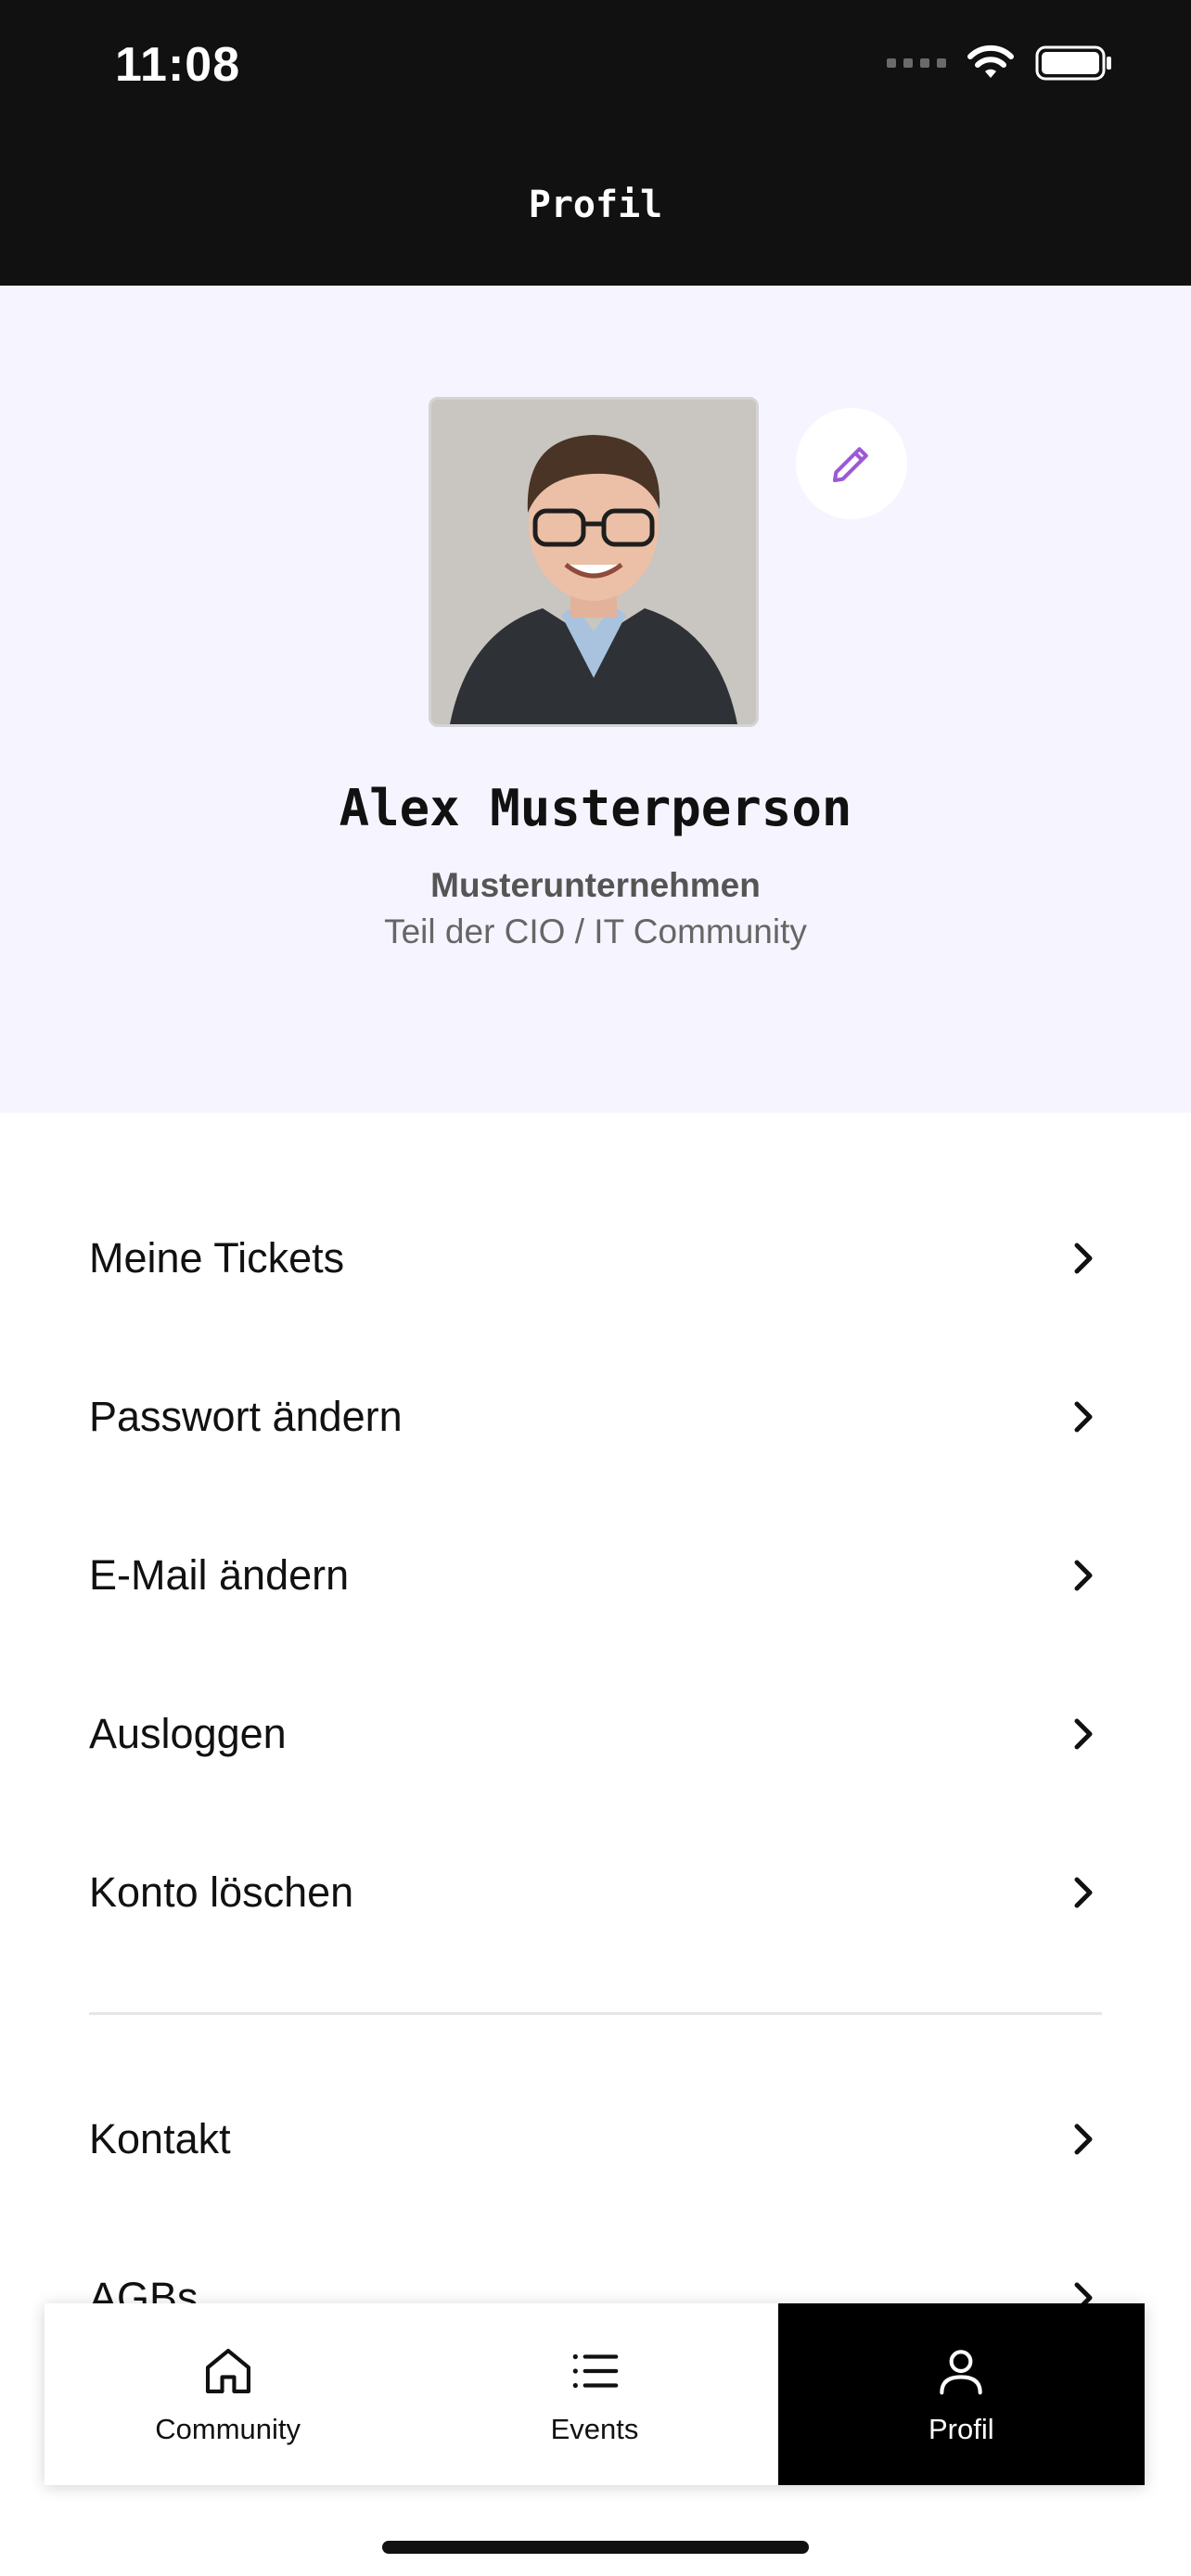 The height and width of the screenshot is (2576, 1191). What do you see at coordinates (916, 63) in the screenshot?
I see `cellular-signal-icon` at bounding box center [916, 63].